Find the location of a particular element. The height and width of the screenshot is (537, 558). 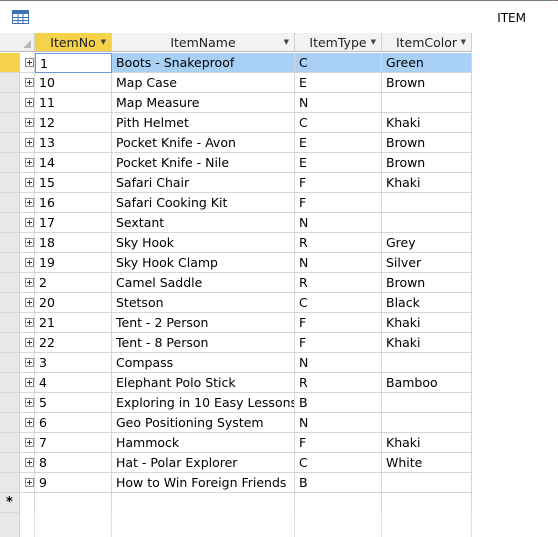

column-header-itemtype: ItemType ▼ is located at coordinates (338, 42).